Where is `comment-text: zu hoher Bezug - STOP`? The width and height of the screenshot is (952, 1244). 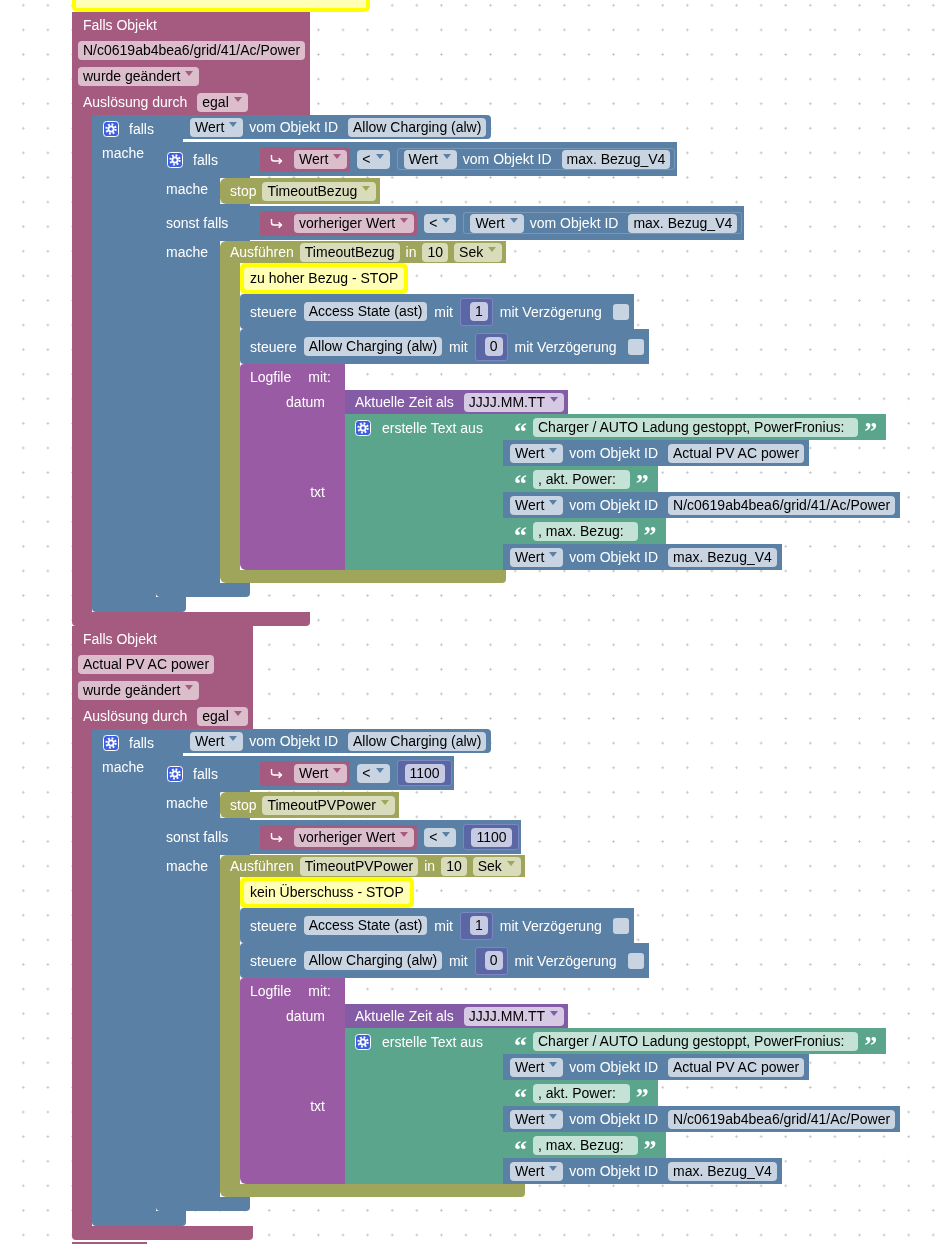
comment-text: zu hoher Bezug - STOP is located at coordinates (324, 278).